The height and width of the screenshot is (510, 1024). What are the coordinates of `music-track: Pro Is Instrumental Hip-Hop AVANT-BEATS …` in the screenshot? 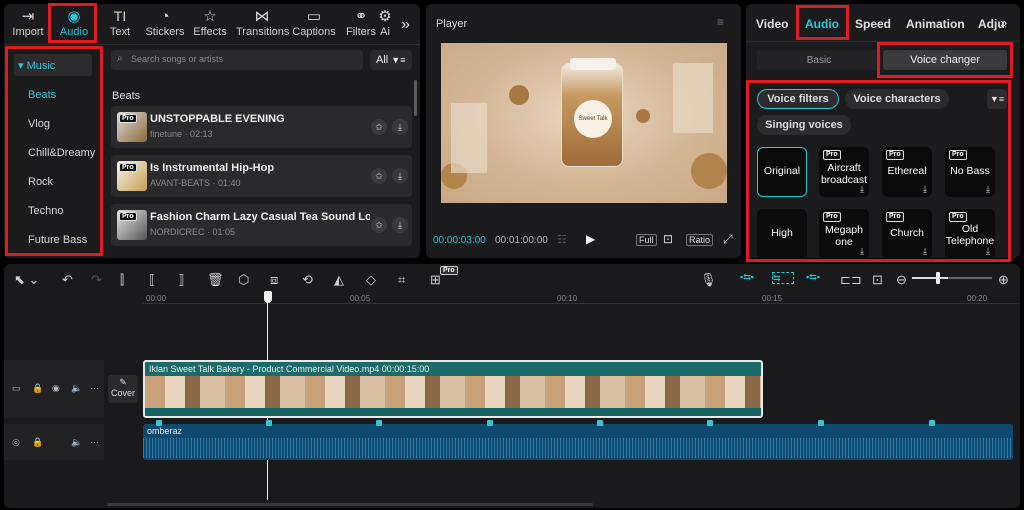 It's located at (261, 176).